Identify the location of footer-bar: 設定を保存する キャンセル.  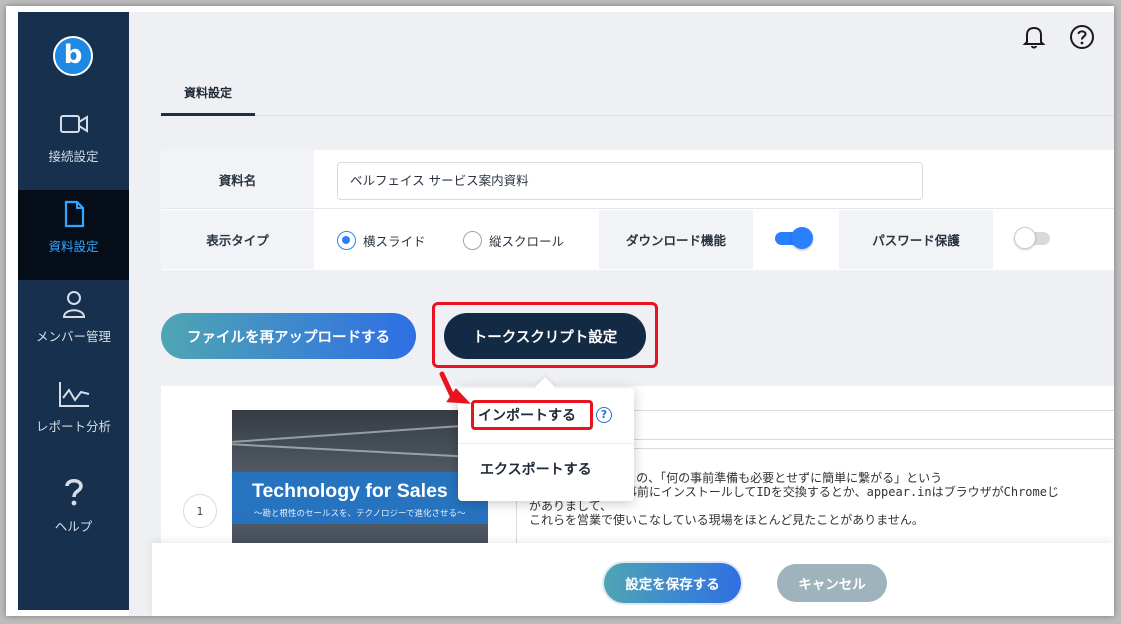
(633, 579).